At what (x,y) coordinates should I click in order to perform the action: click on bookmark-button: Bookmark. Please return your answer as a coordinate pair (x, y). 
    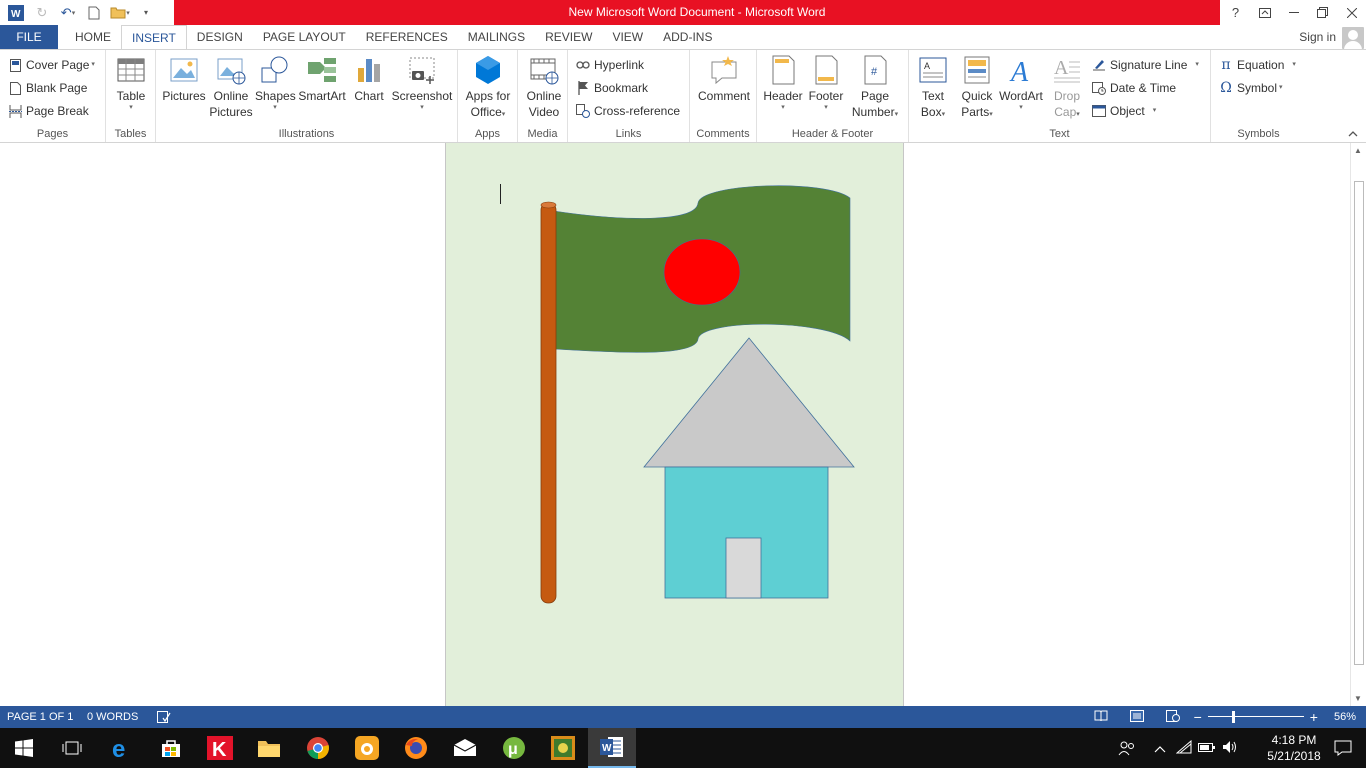
    Looking at the image, I should click on (612, 88).